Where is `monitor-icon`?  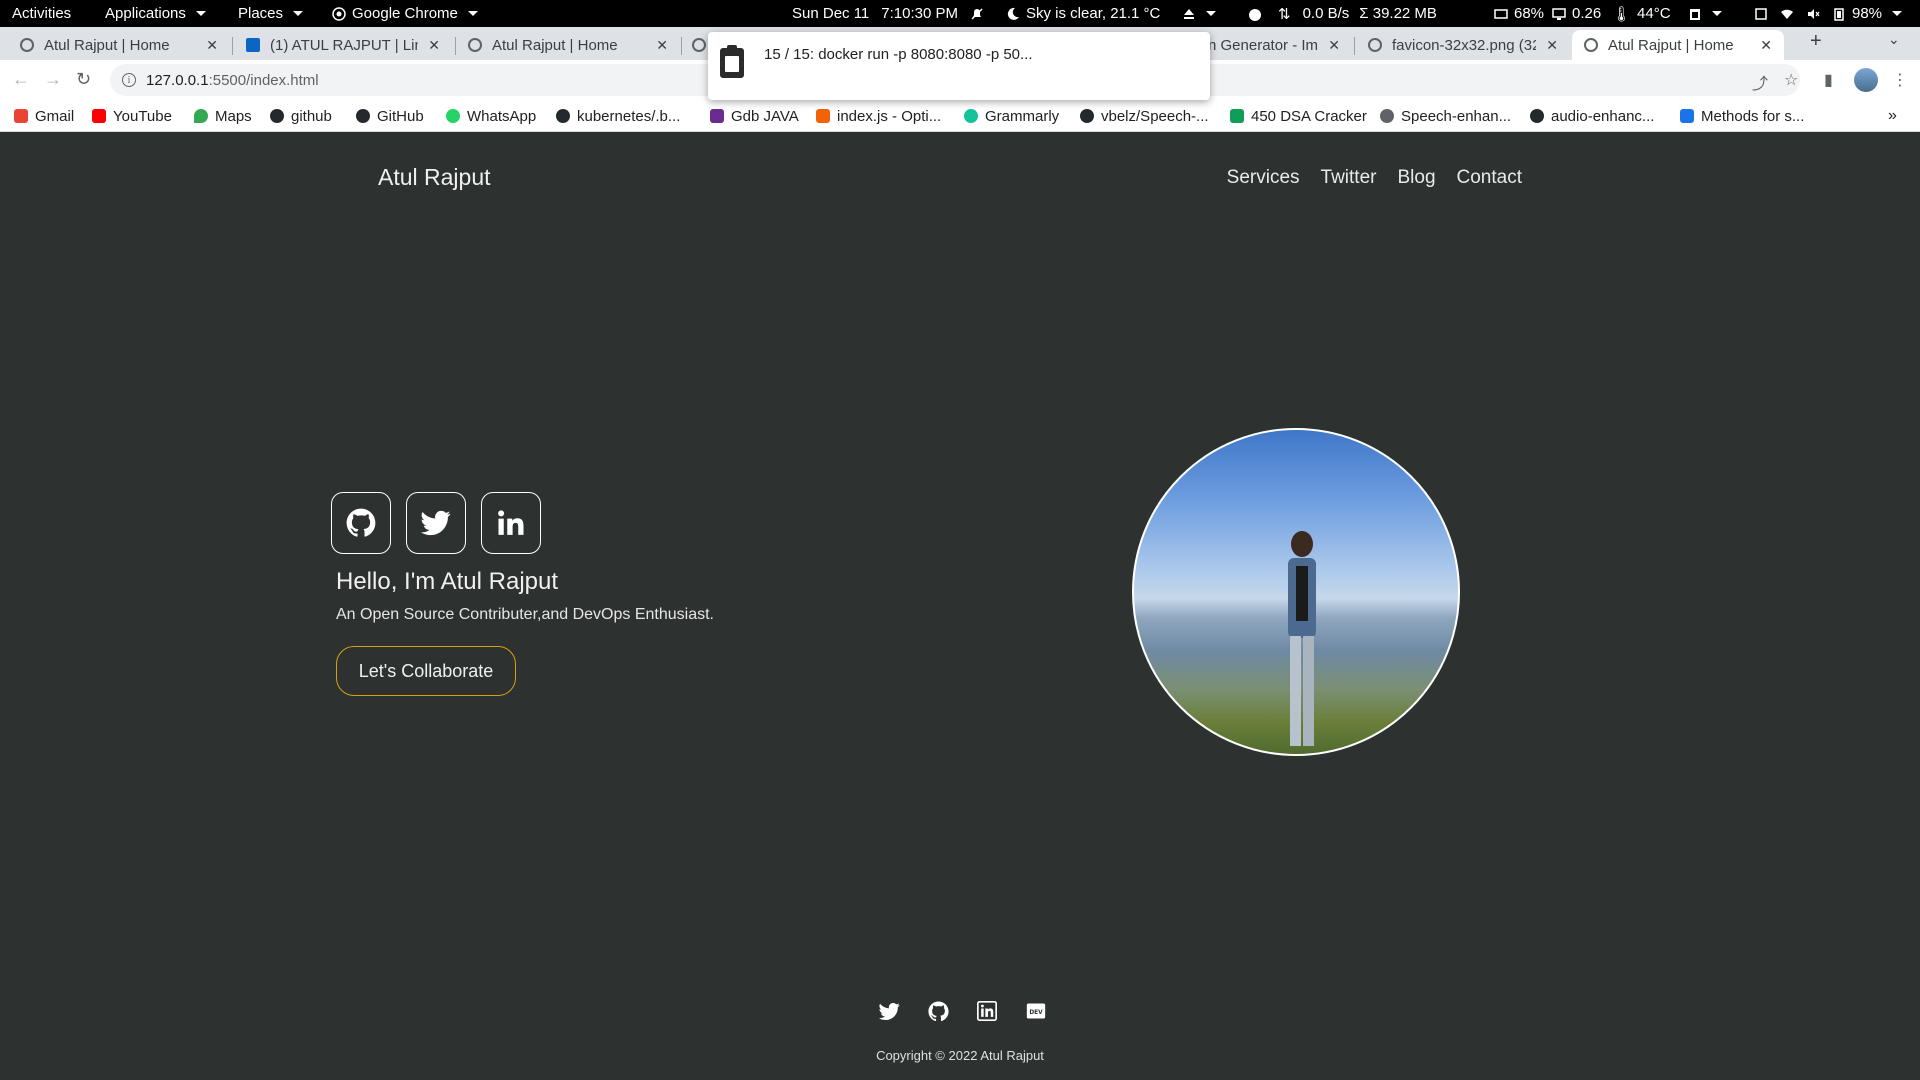
monitor-icon is located at coordinates (1559, 13).